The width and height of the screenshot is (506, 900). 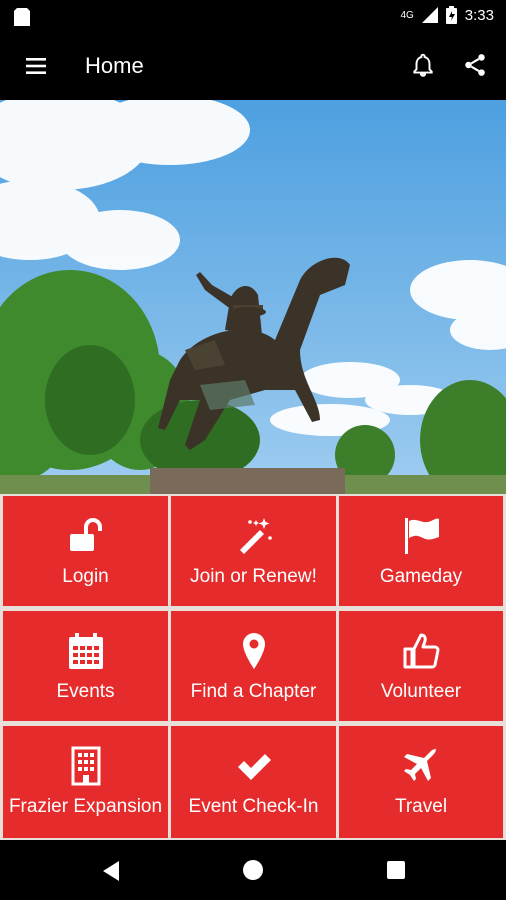 I want to click on tile-label: Events, so click(x=85, y=691).